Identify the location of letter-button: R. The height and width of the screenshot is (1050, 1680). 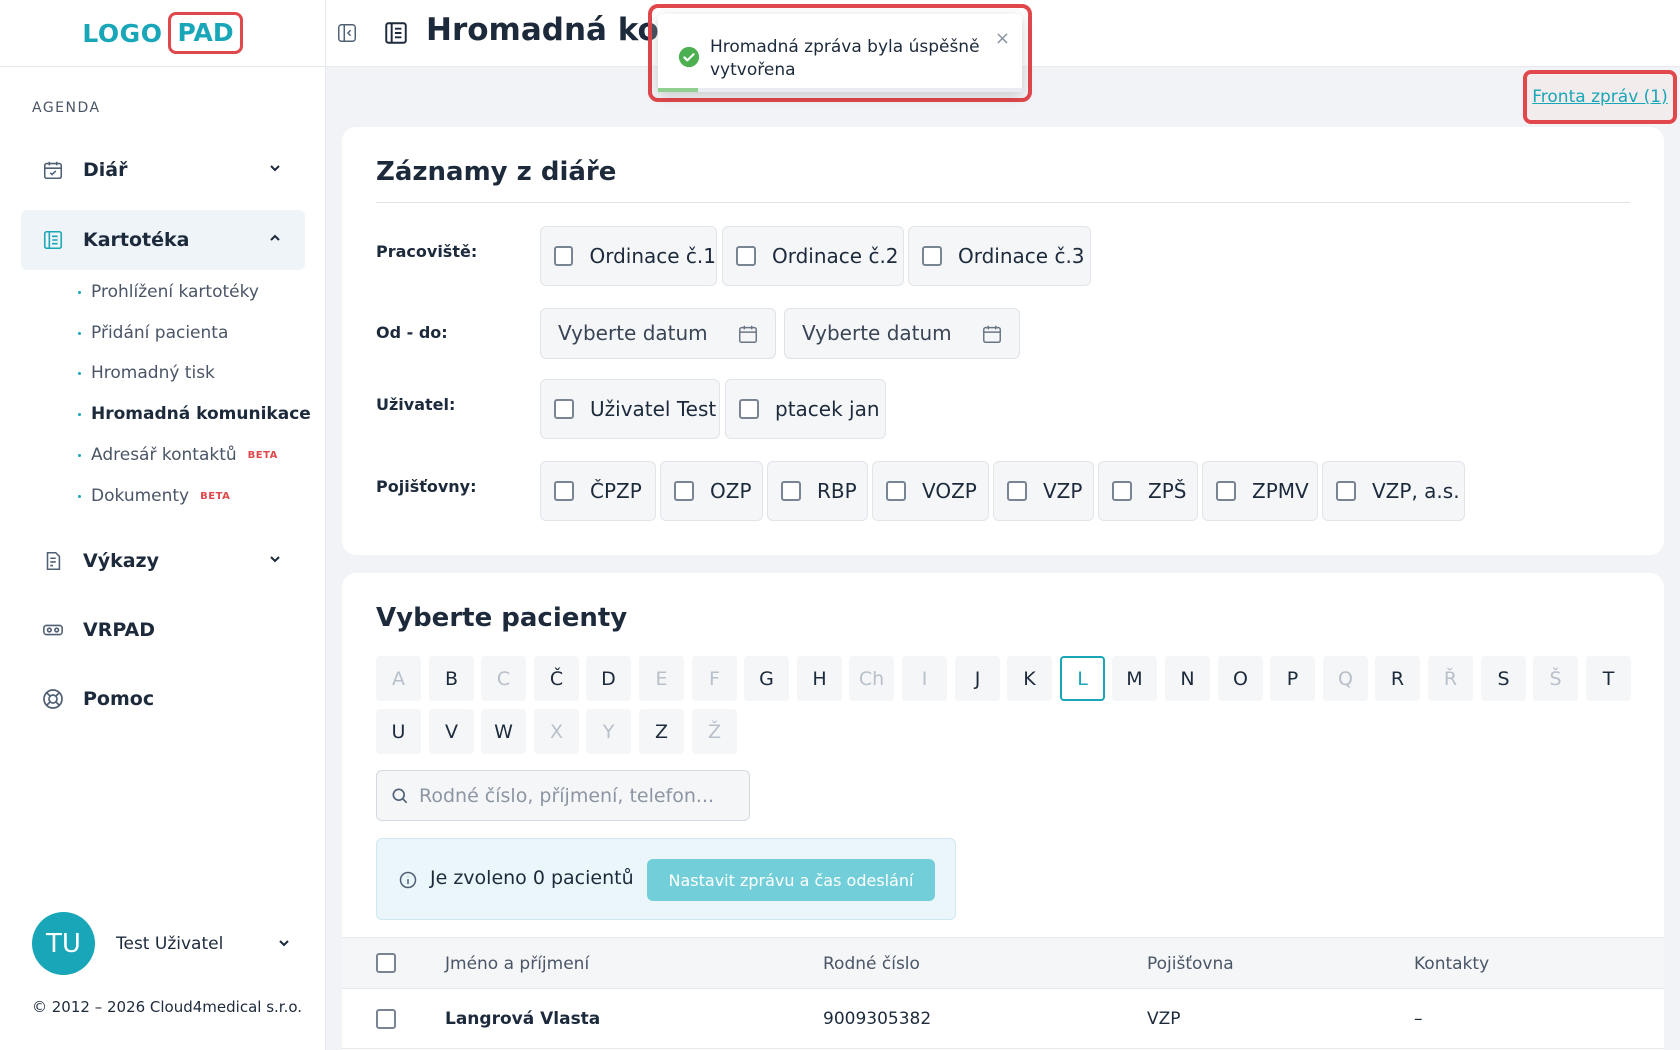
(1397, 678).